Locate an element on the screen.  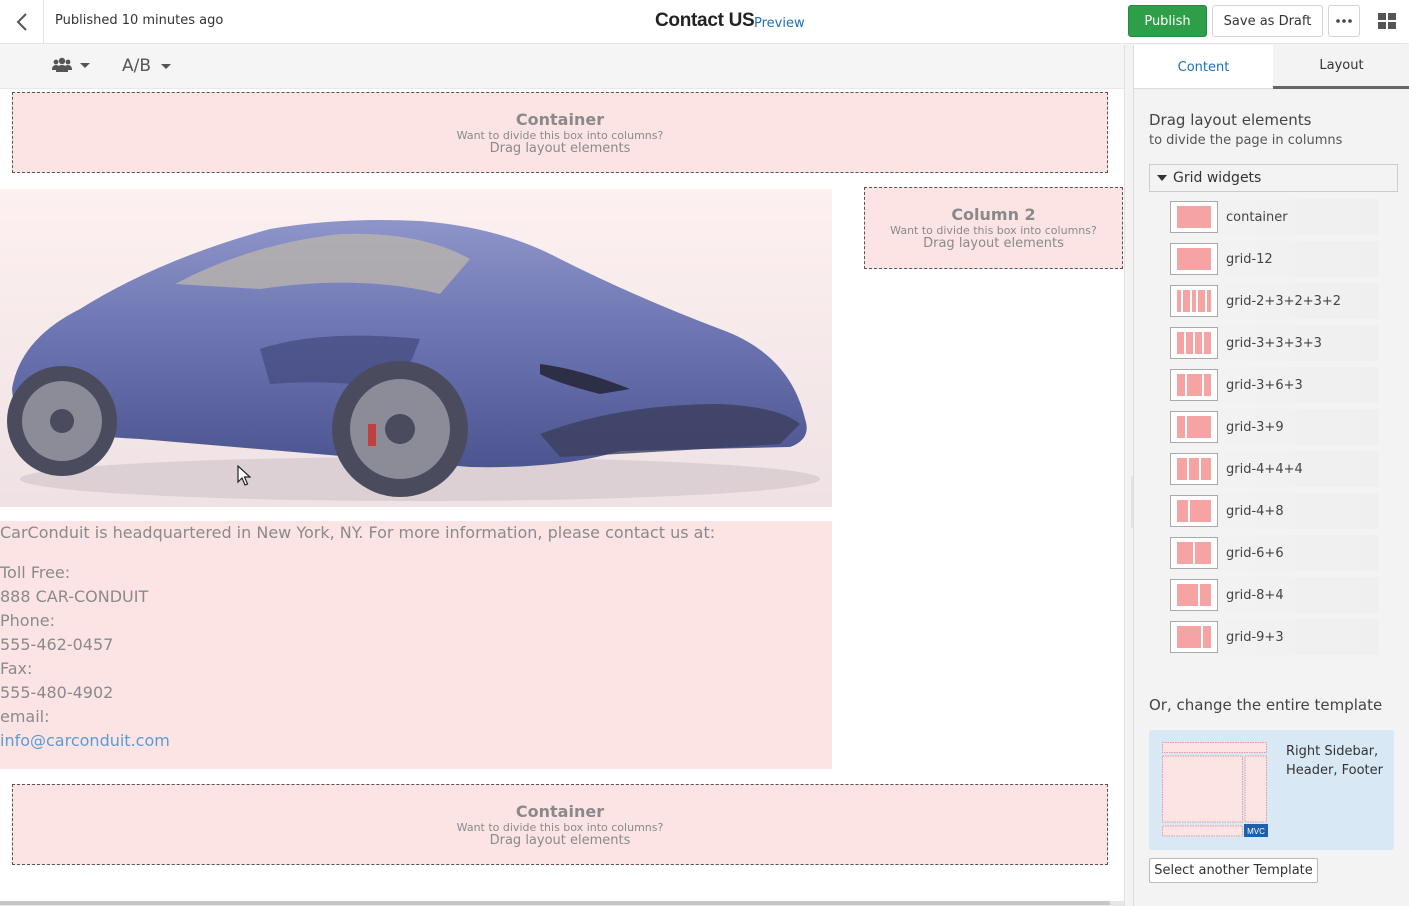
caret-down-icon is located at coordinates (1162, 178).